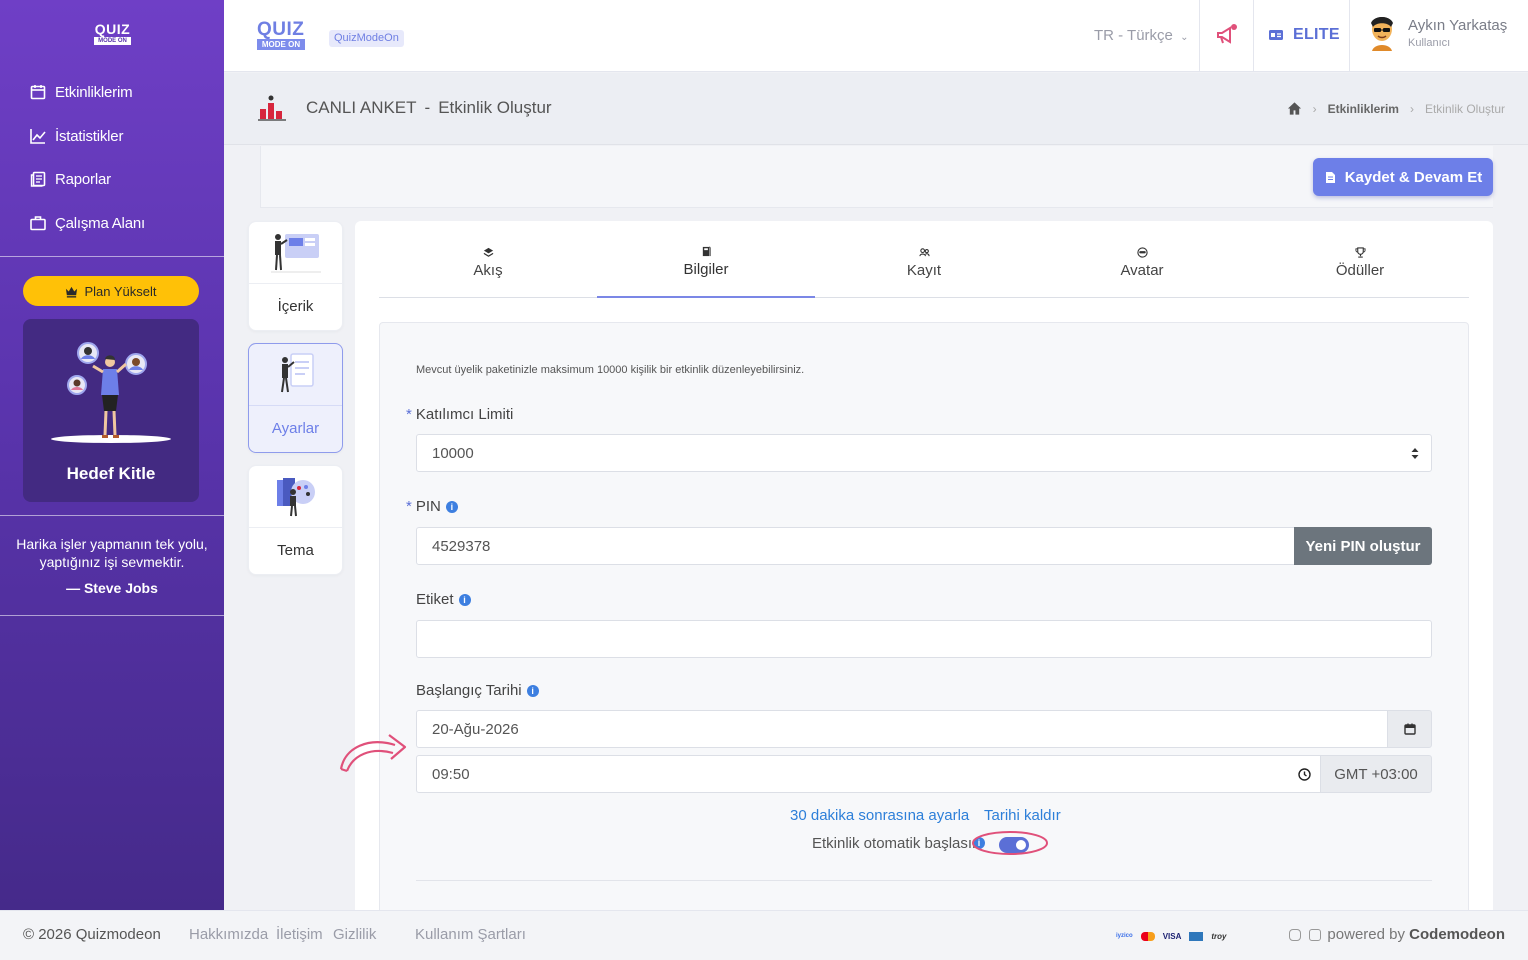 The image size is (1528, 960). I want to click on pin-value: 4529378, so click(461, 546).